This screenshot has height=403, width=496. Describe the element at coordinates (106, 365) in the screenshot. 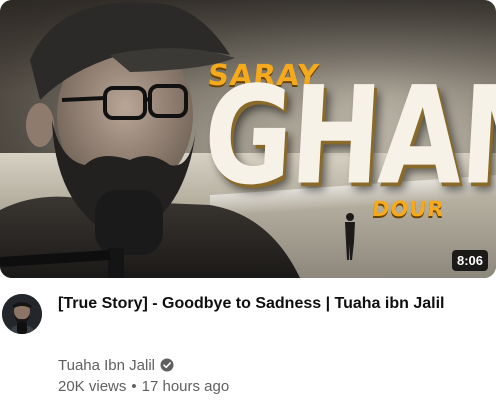

I see `channel-name: Tuaha Ibn Jalil` at that location.